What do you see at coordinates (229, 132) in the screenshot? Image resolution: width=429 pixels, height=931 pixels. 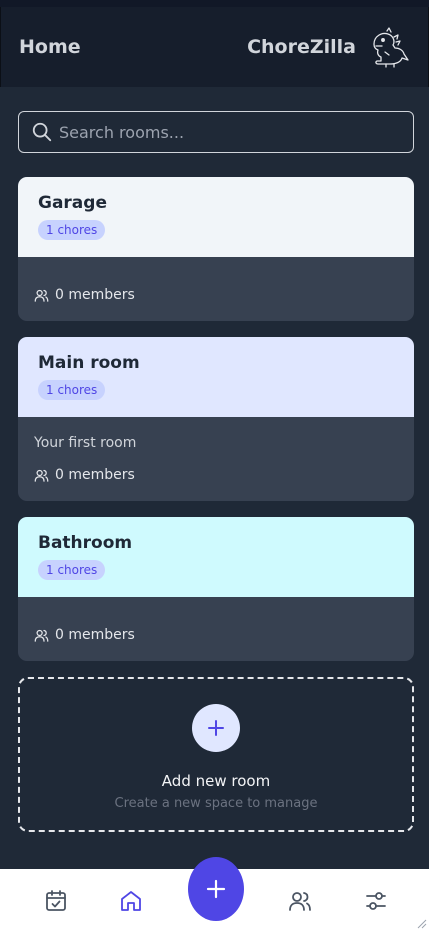 I see `search-input` at bounding box center [229, 132].